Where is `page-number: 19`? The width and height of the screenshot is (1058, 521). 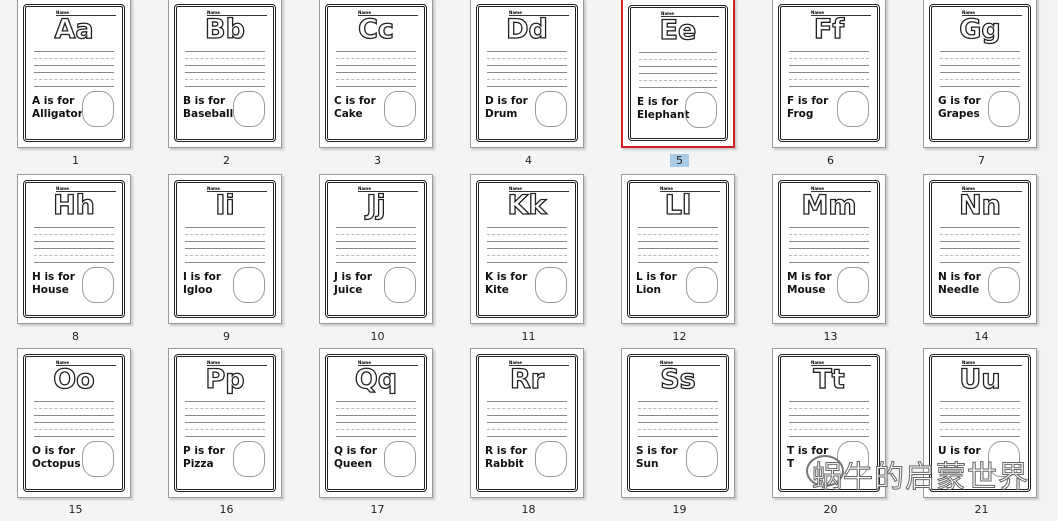
page-number: 19 is located at coordinates (679, 509).